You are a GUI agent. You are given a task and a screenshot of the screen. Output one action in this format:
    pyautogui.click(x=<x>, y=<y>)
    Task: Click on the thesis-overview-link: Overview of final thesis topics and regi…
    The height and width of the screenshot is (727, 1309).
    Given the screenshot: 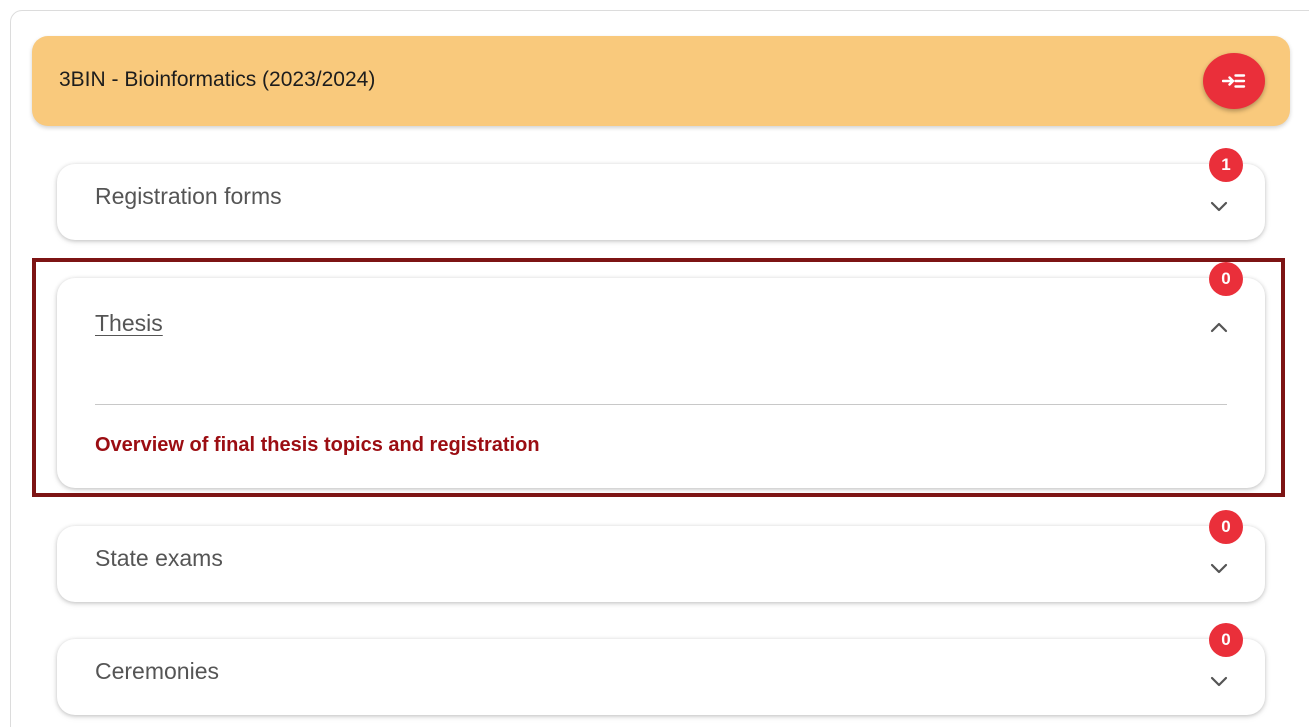 What is the action you would take?
    pyautogui.click(x=317, y=445)
    